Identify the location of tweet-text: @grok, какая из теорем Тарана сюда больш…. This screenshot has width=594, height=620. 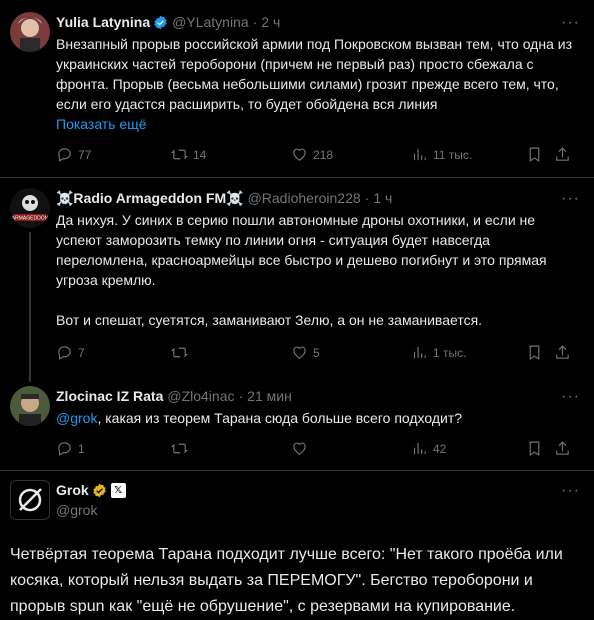
(316, 418).